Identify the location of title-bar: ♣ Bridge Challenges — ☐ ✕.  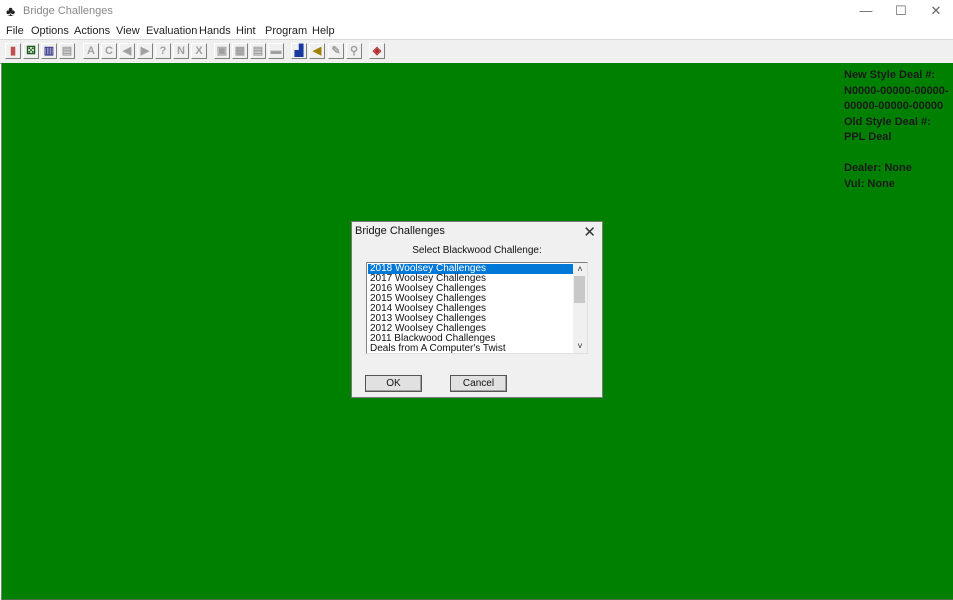
(476, 11).